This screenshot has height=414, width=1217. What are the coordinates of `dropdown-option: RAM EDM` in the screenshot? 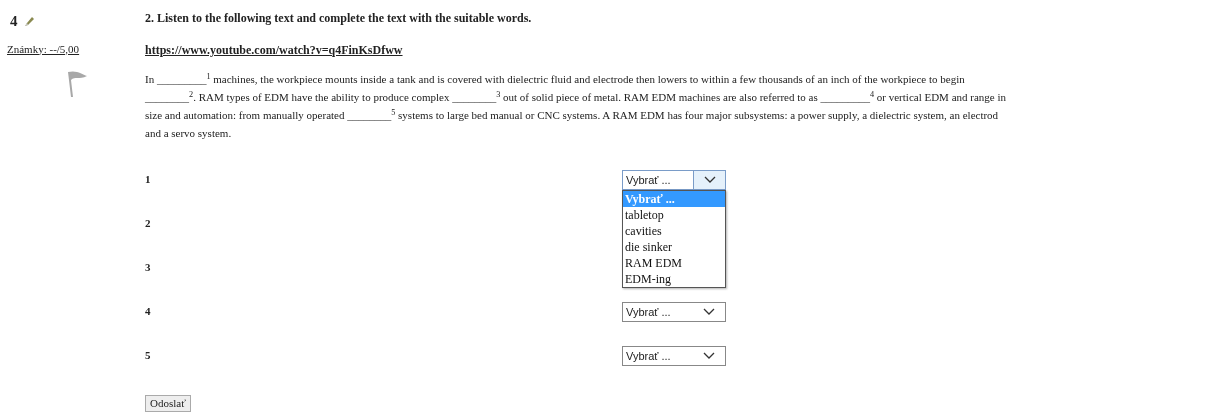 It's located at (674, 263).